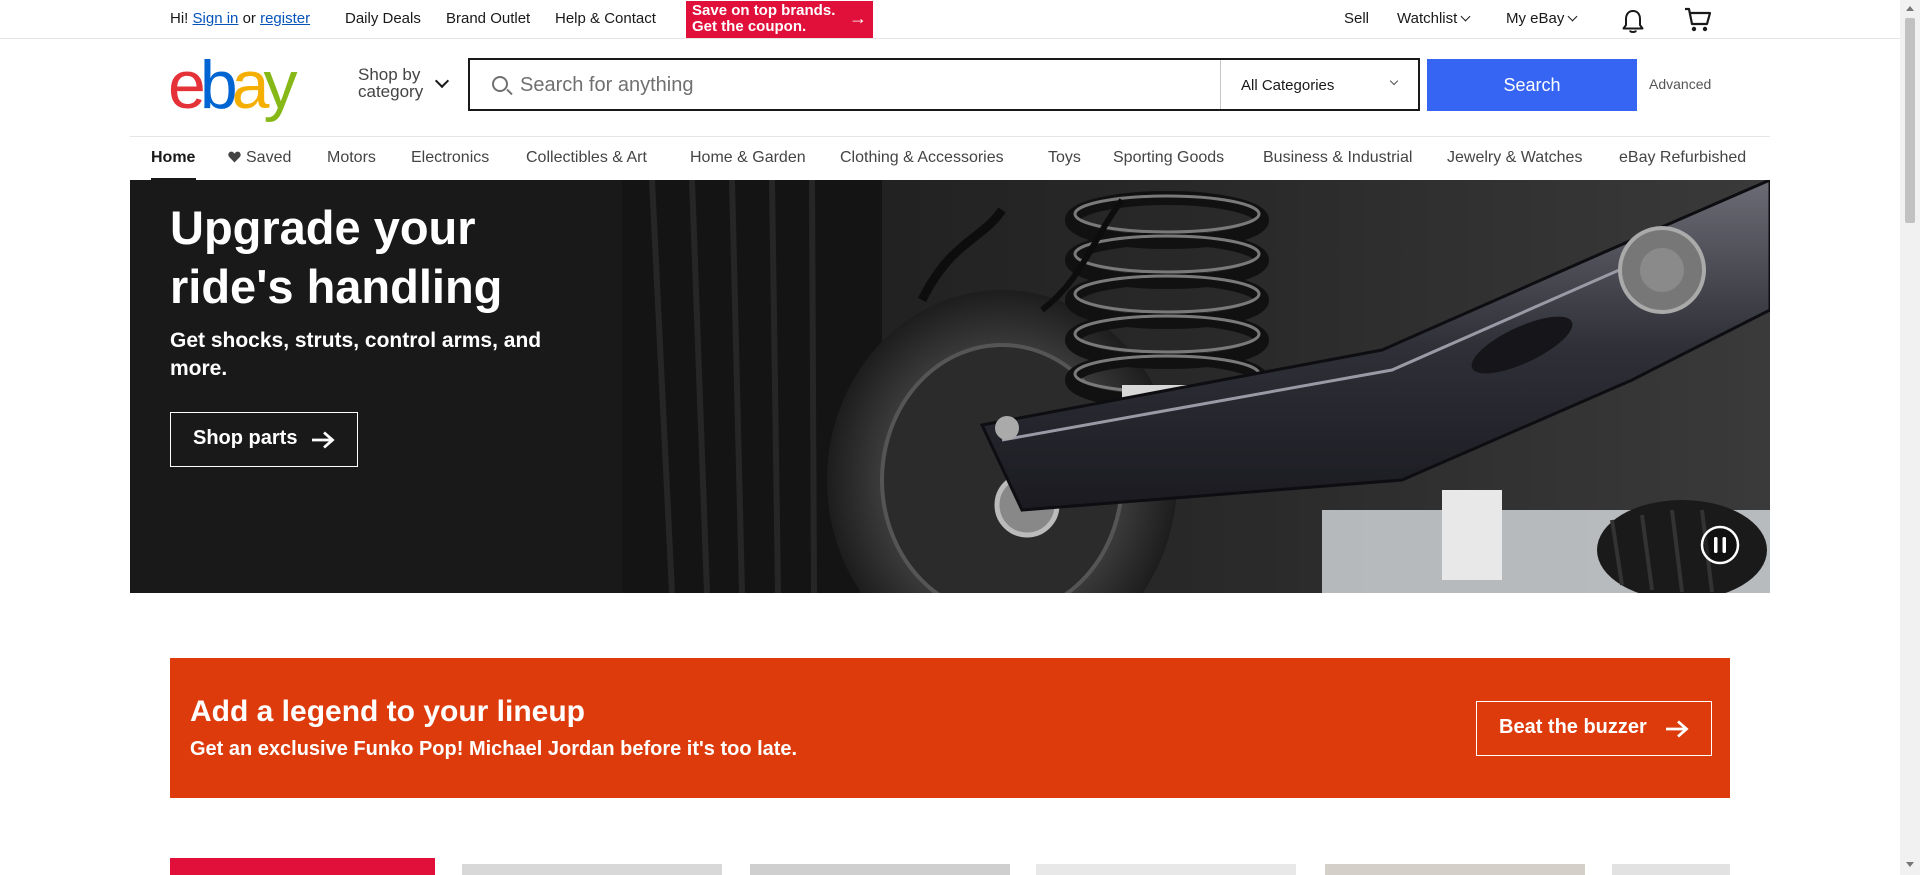 The height and width of the screenshot is (875, 1920). I want to click on nav-item-clothing: Clothing & Accessories, so click(922, 158).